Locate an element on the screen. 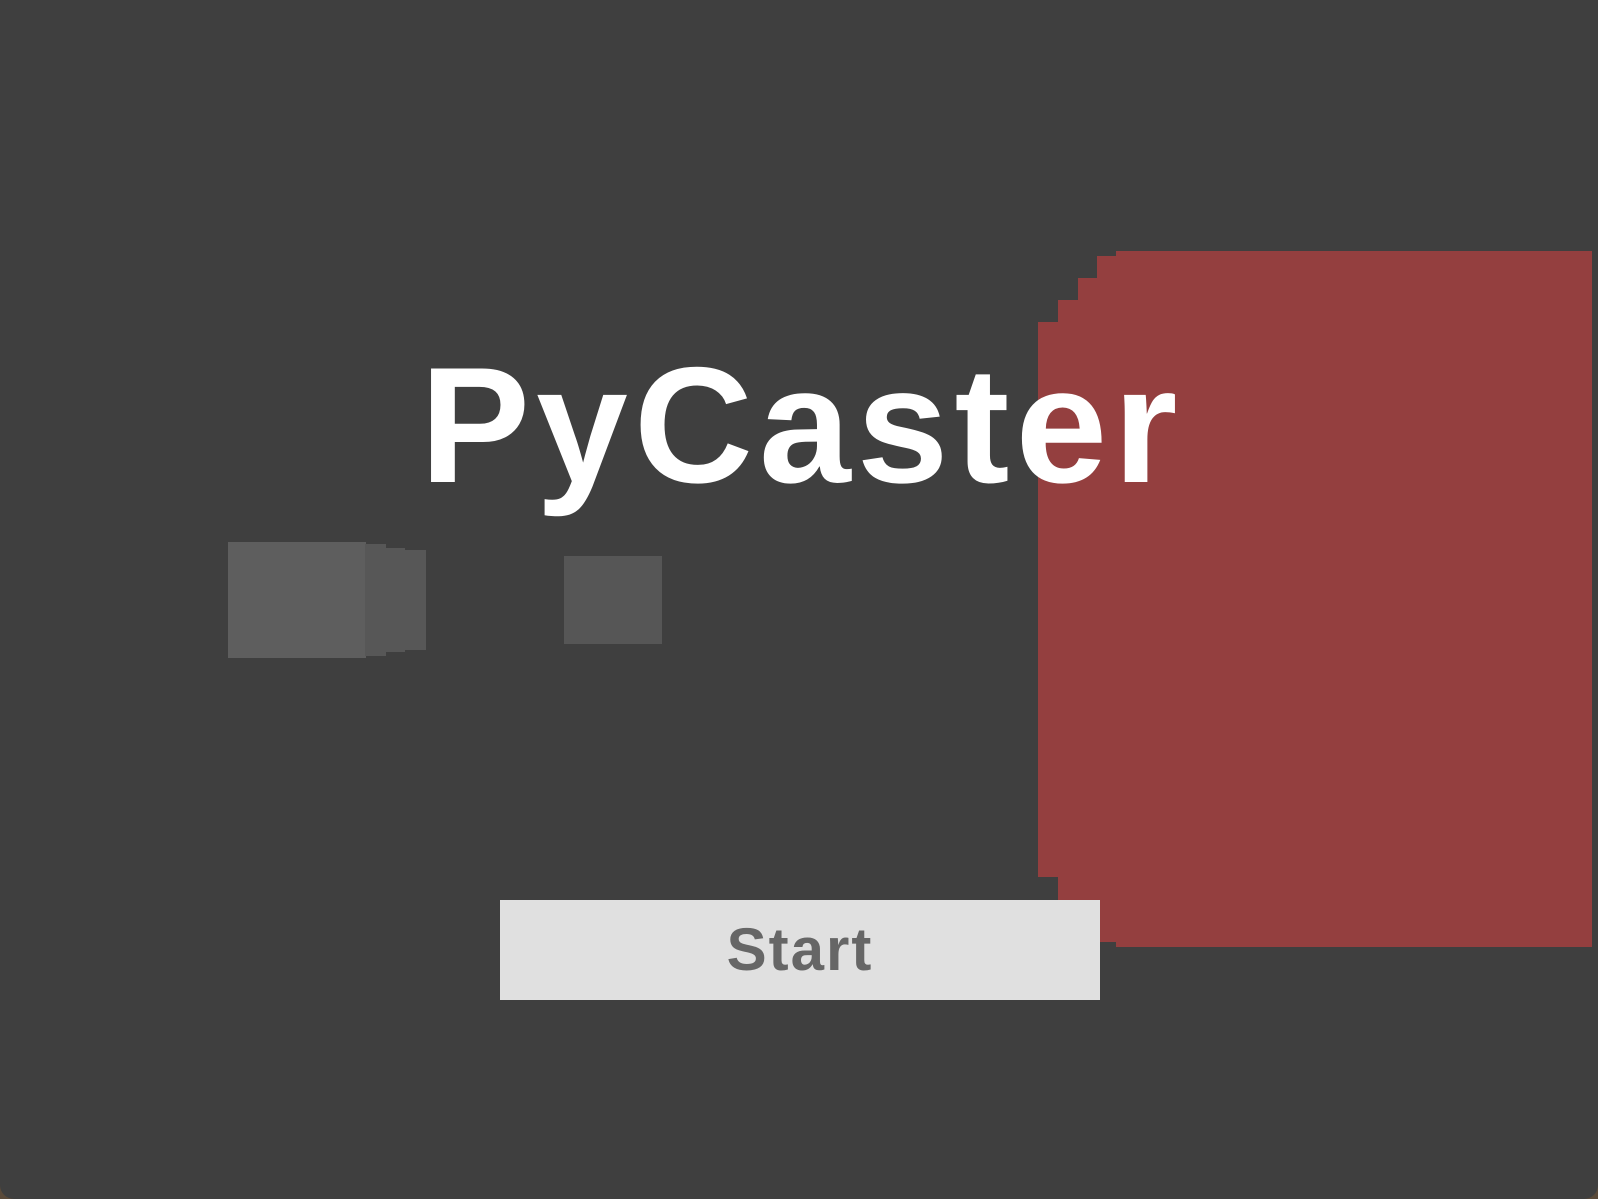  start-button: Start is located at coordinates (800, 950).